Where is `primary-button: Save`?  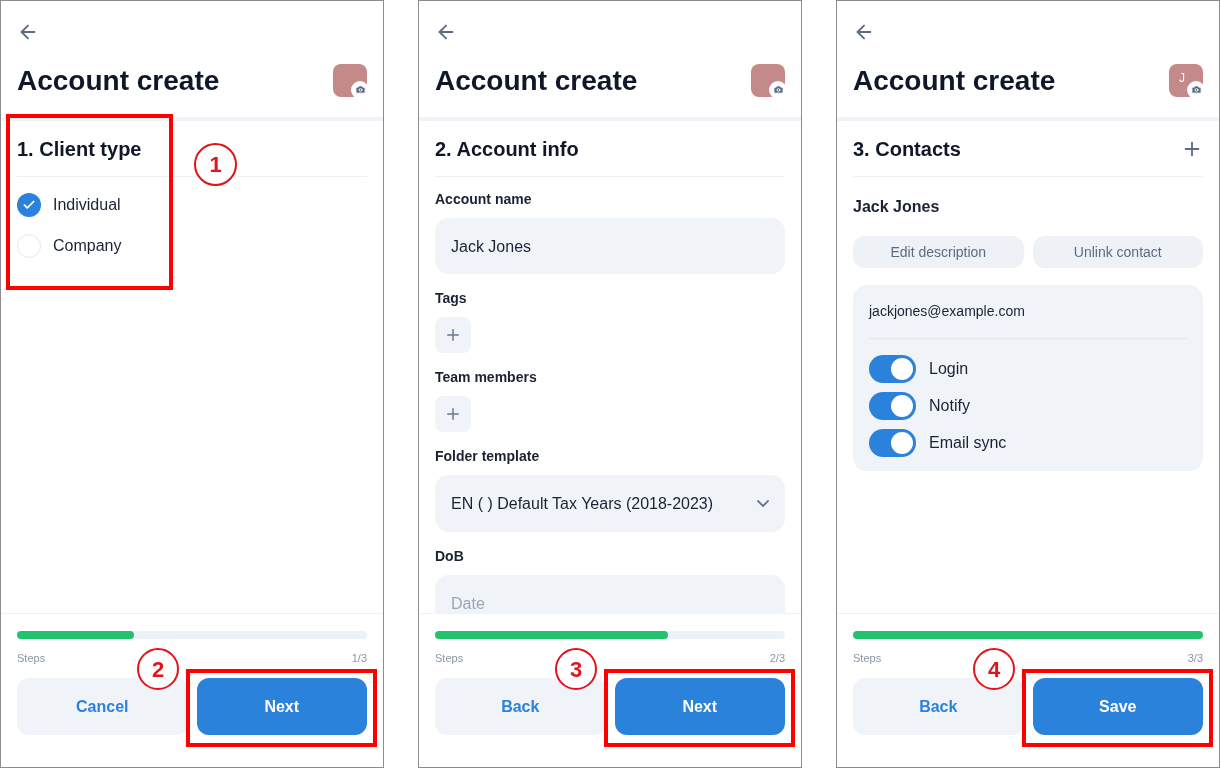 primary-button: Save is located at coordinates (1117, 706).